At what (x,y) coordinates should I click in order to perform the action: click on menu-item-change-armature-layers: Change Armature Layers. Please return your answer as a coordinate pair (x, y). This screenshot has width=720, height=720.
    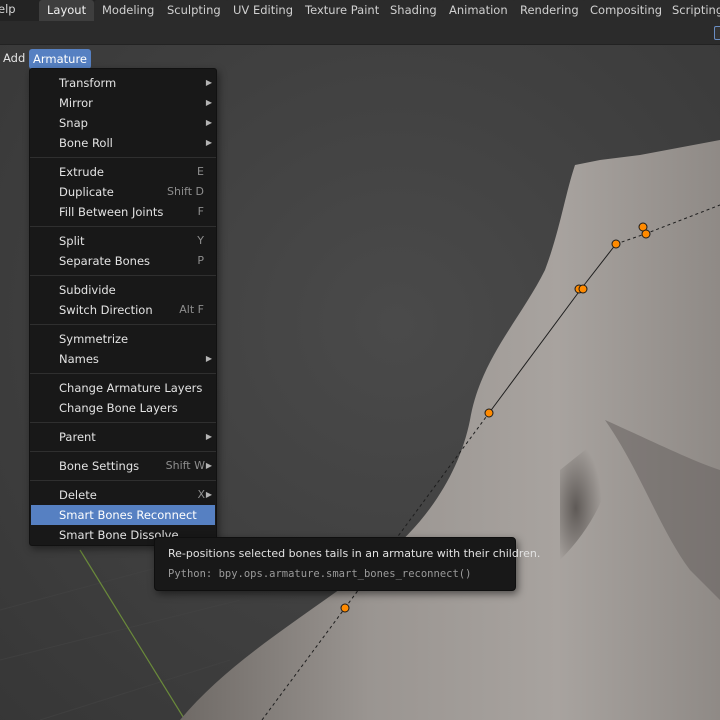
    Looking at the image, I should click on (123, 388).